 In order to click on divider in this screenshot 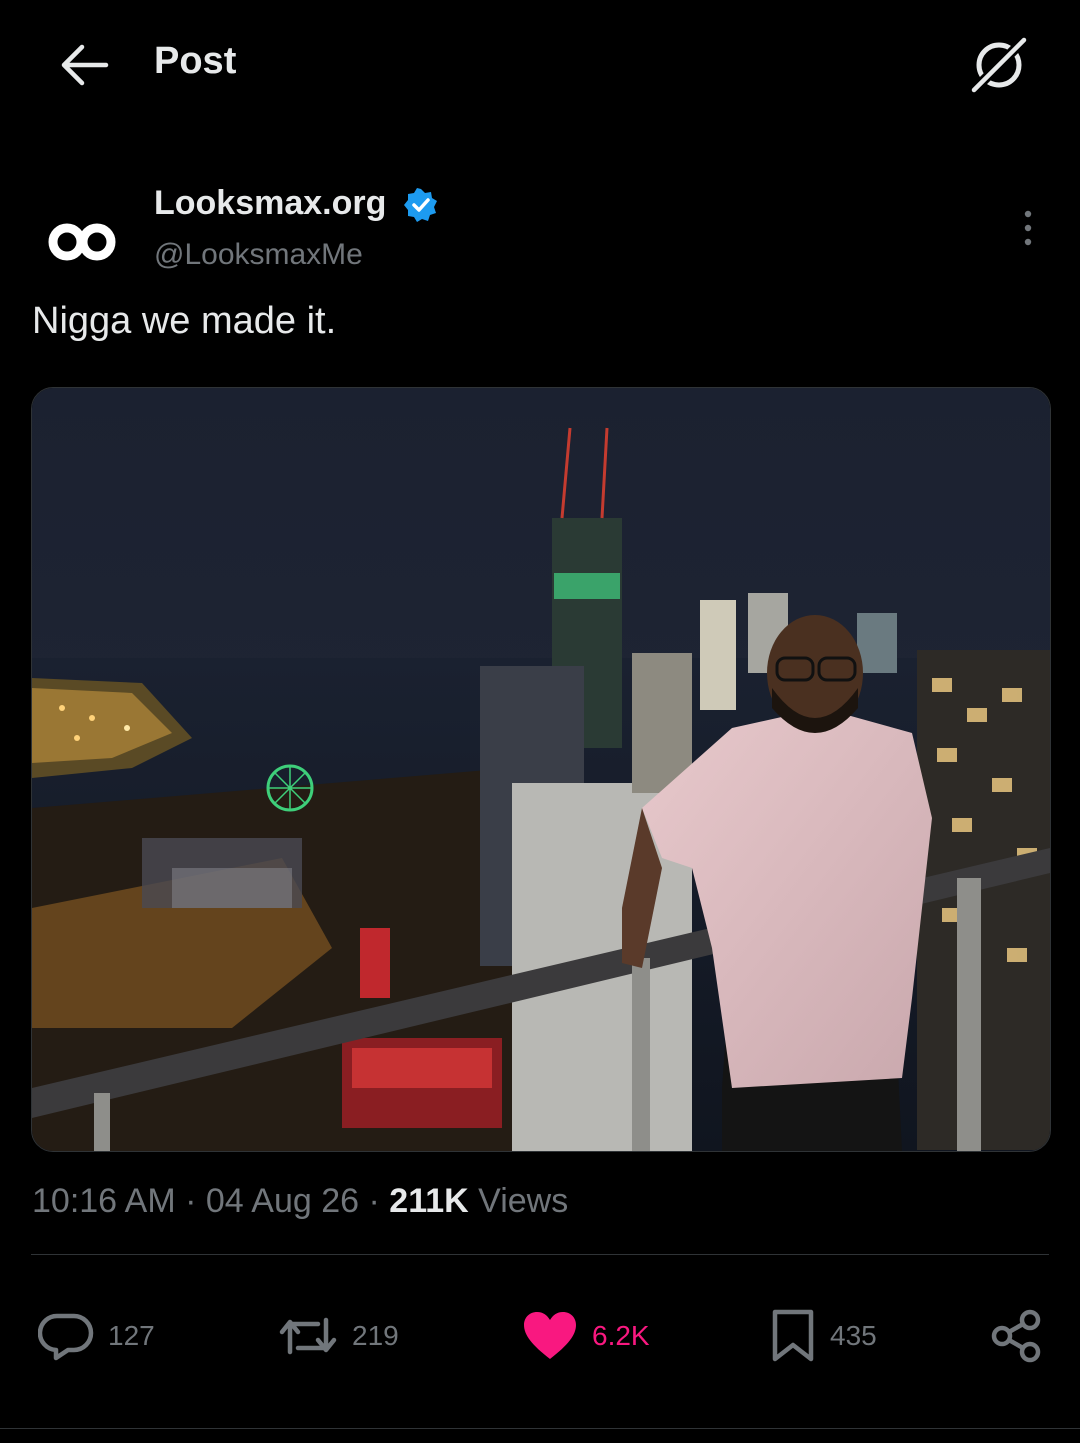, I will do `click(540, 1254)`.